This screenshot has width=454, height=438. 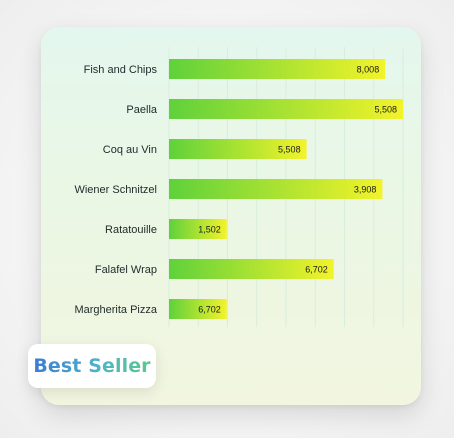 I want to click on value-label: 1,502, so click(x=209, y=230).